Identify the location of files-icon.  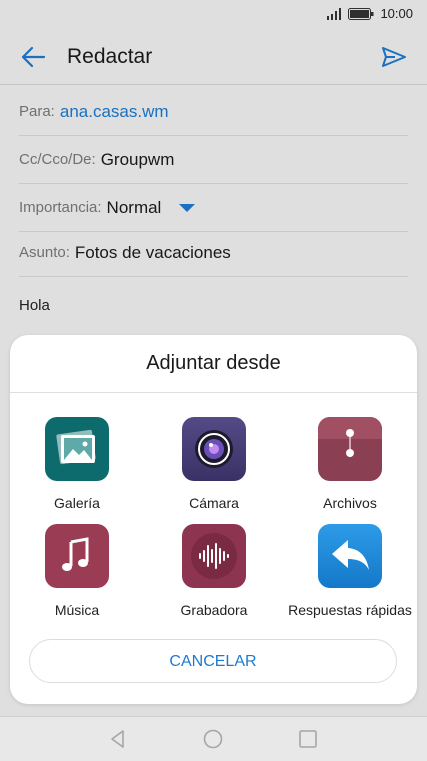
(350, 449).